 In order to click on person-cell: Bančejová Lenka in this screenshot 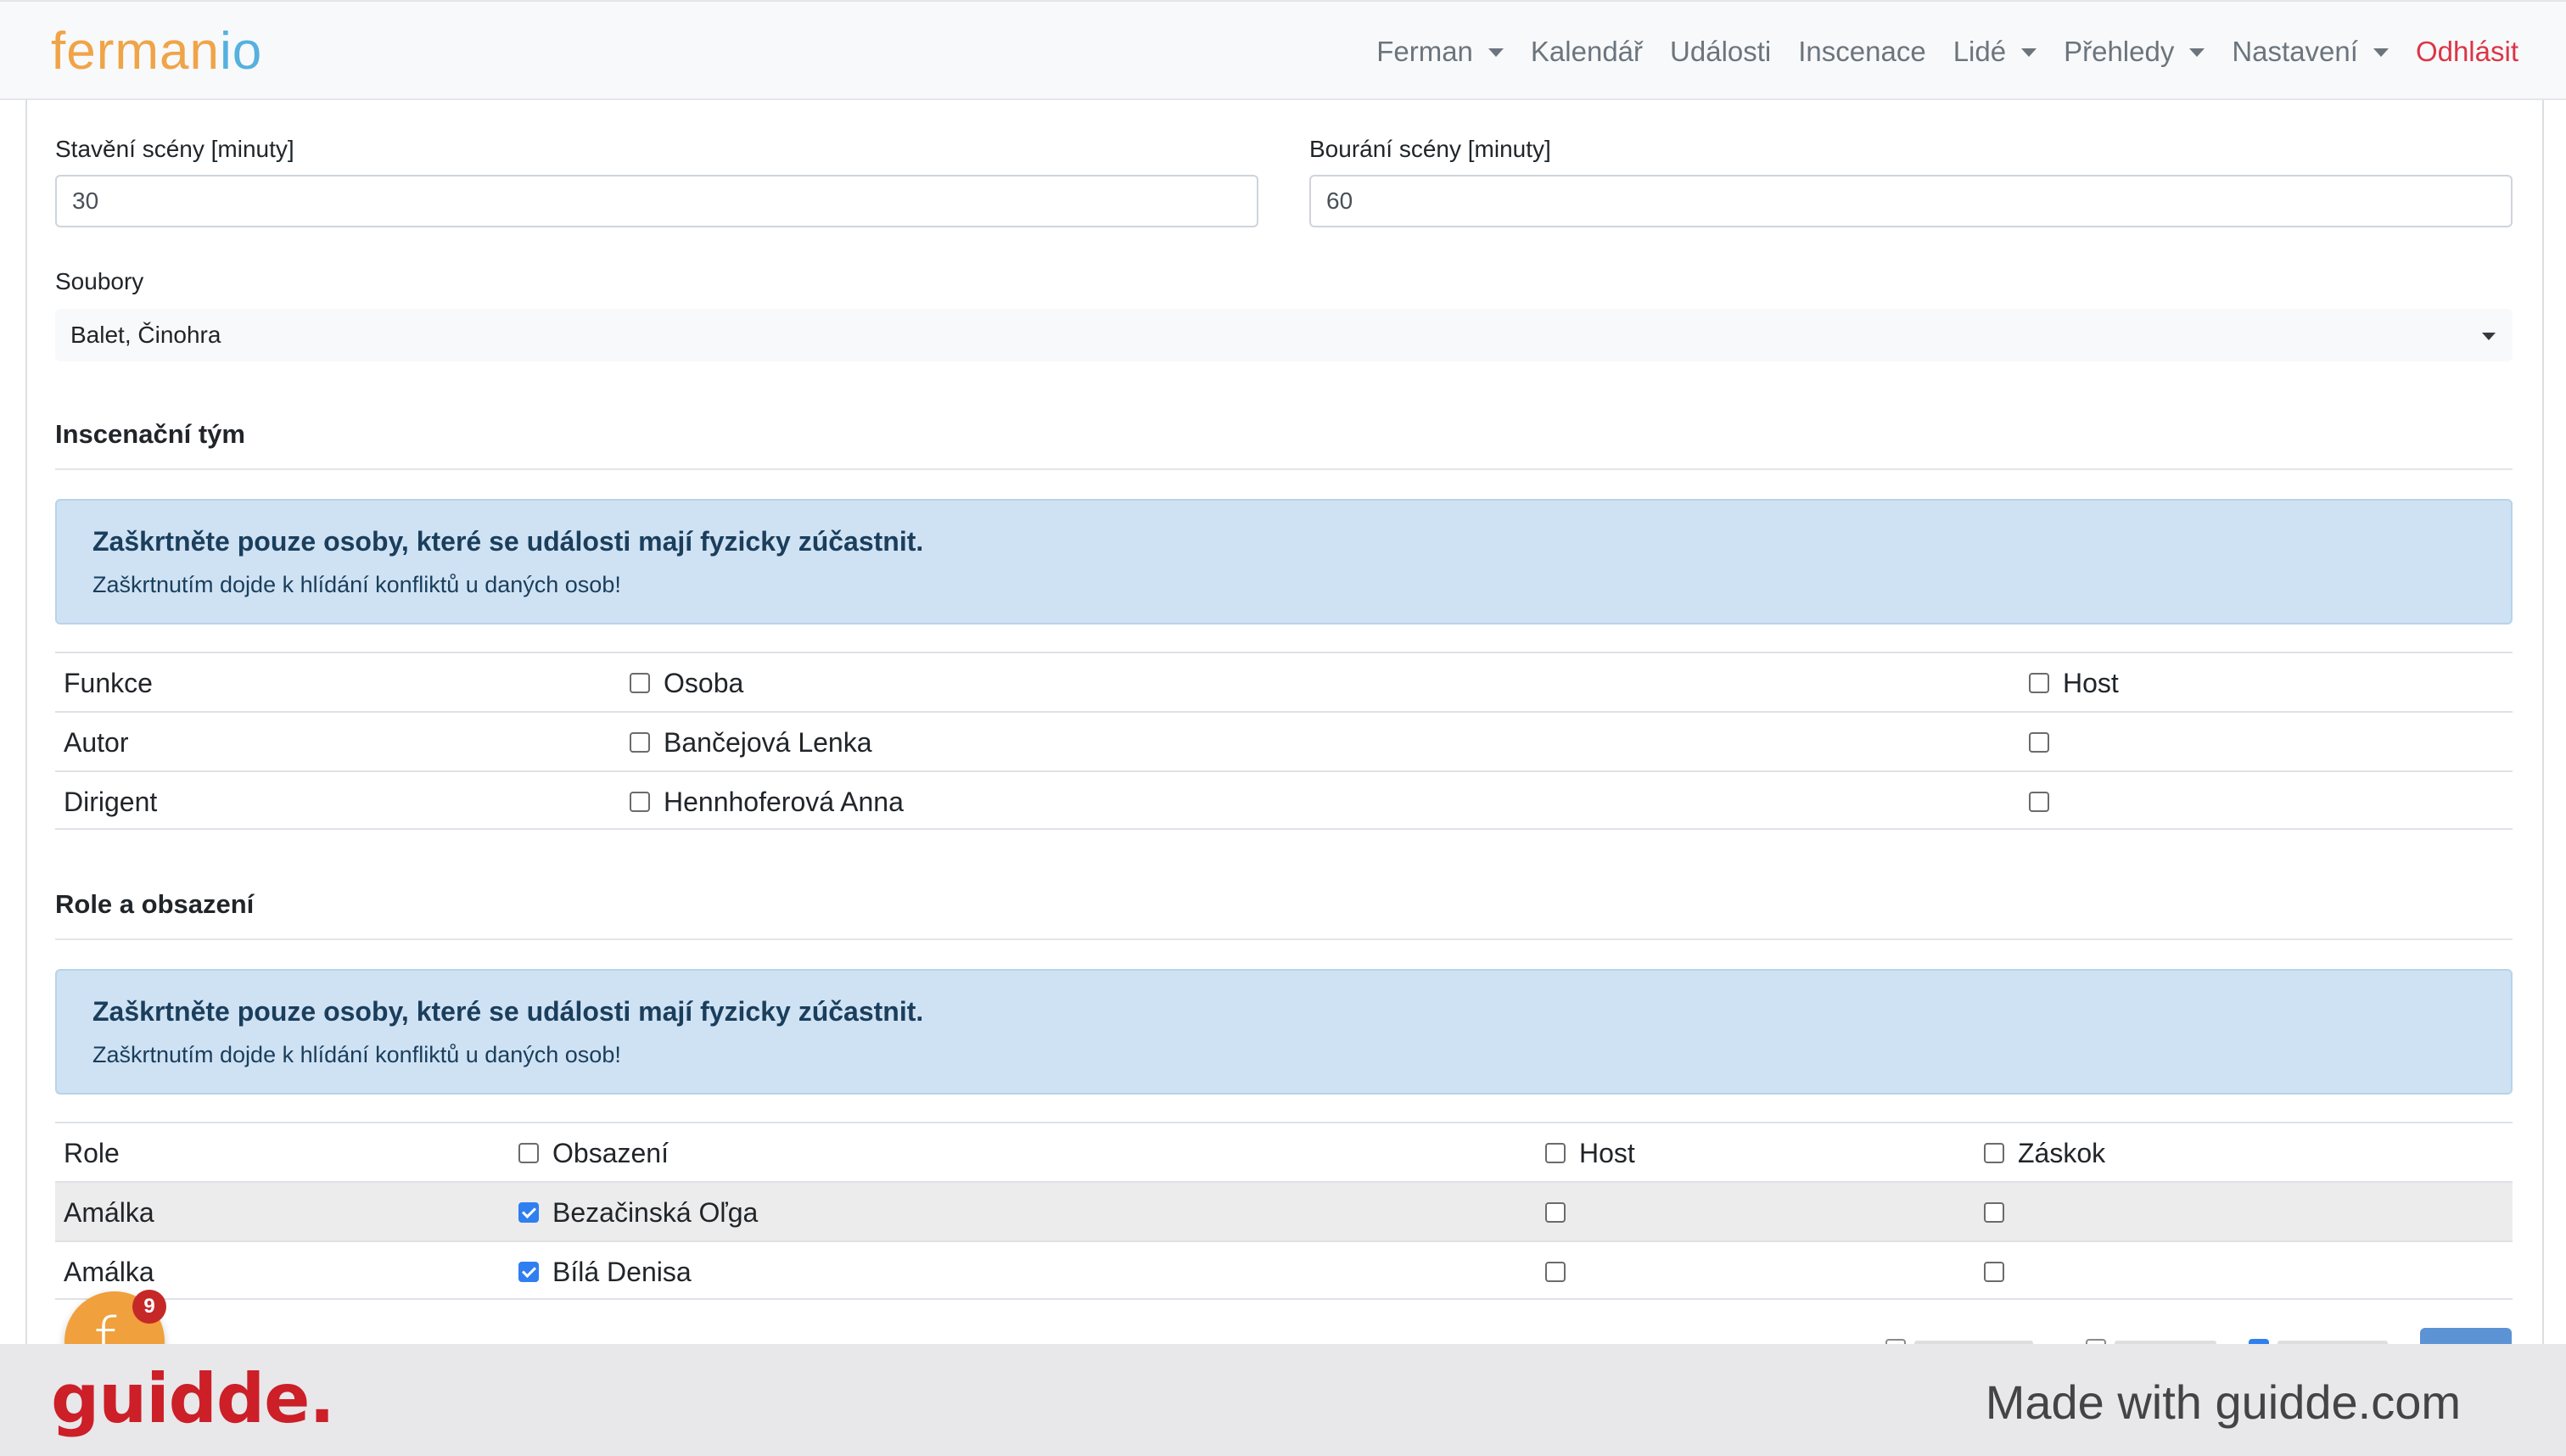, I will do `click(751, 743)`.